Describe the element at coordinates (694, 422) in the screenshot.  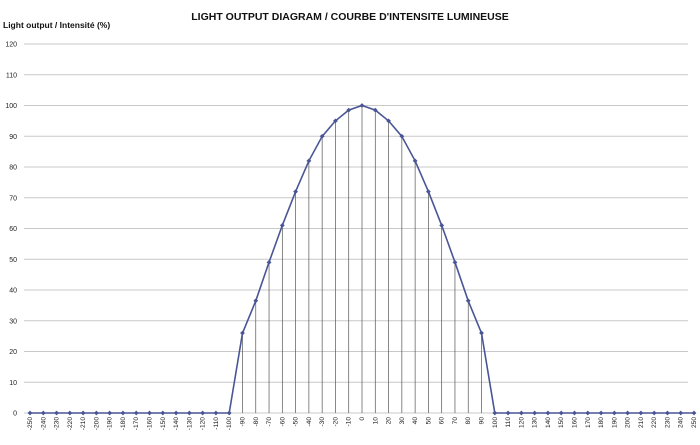
I see `x-tick-label: 250` at that location.